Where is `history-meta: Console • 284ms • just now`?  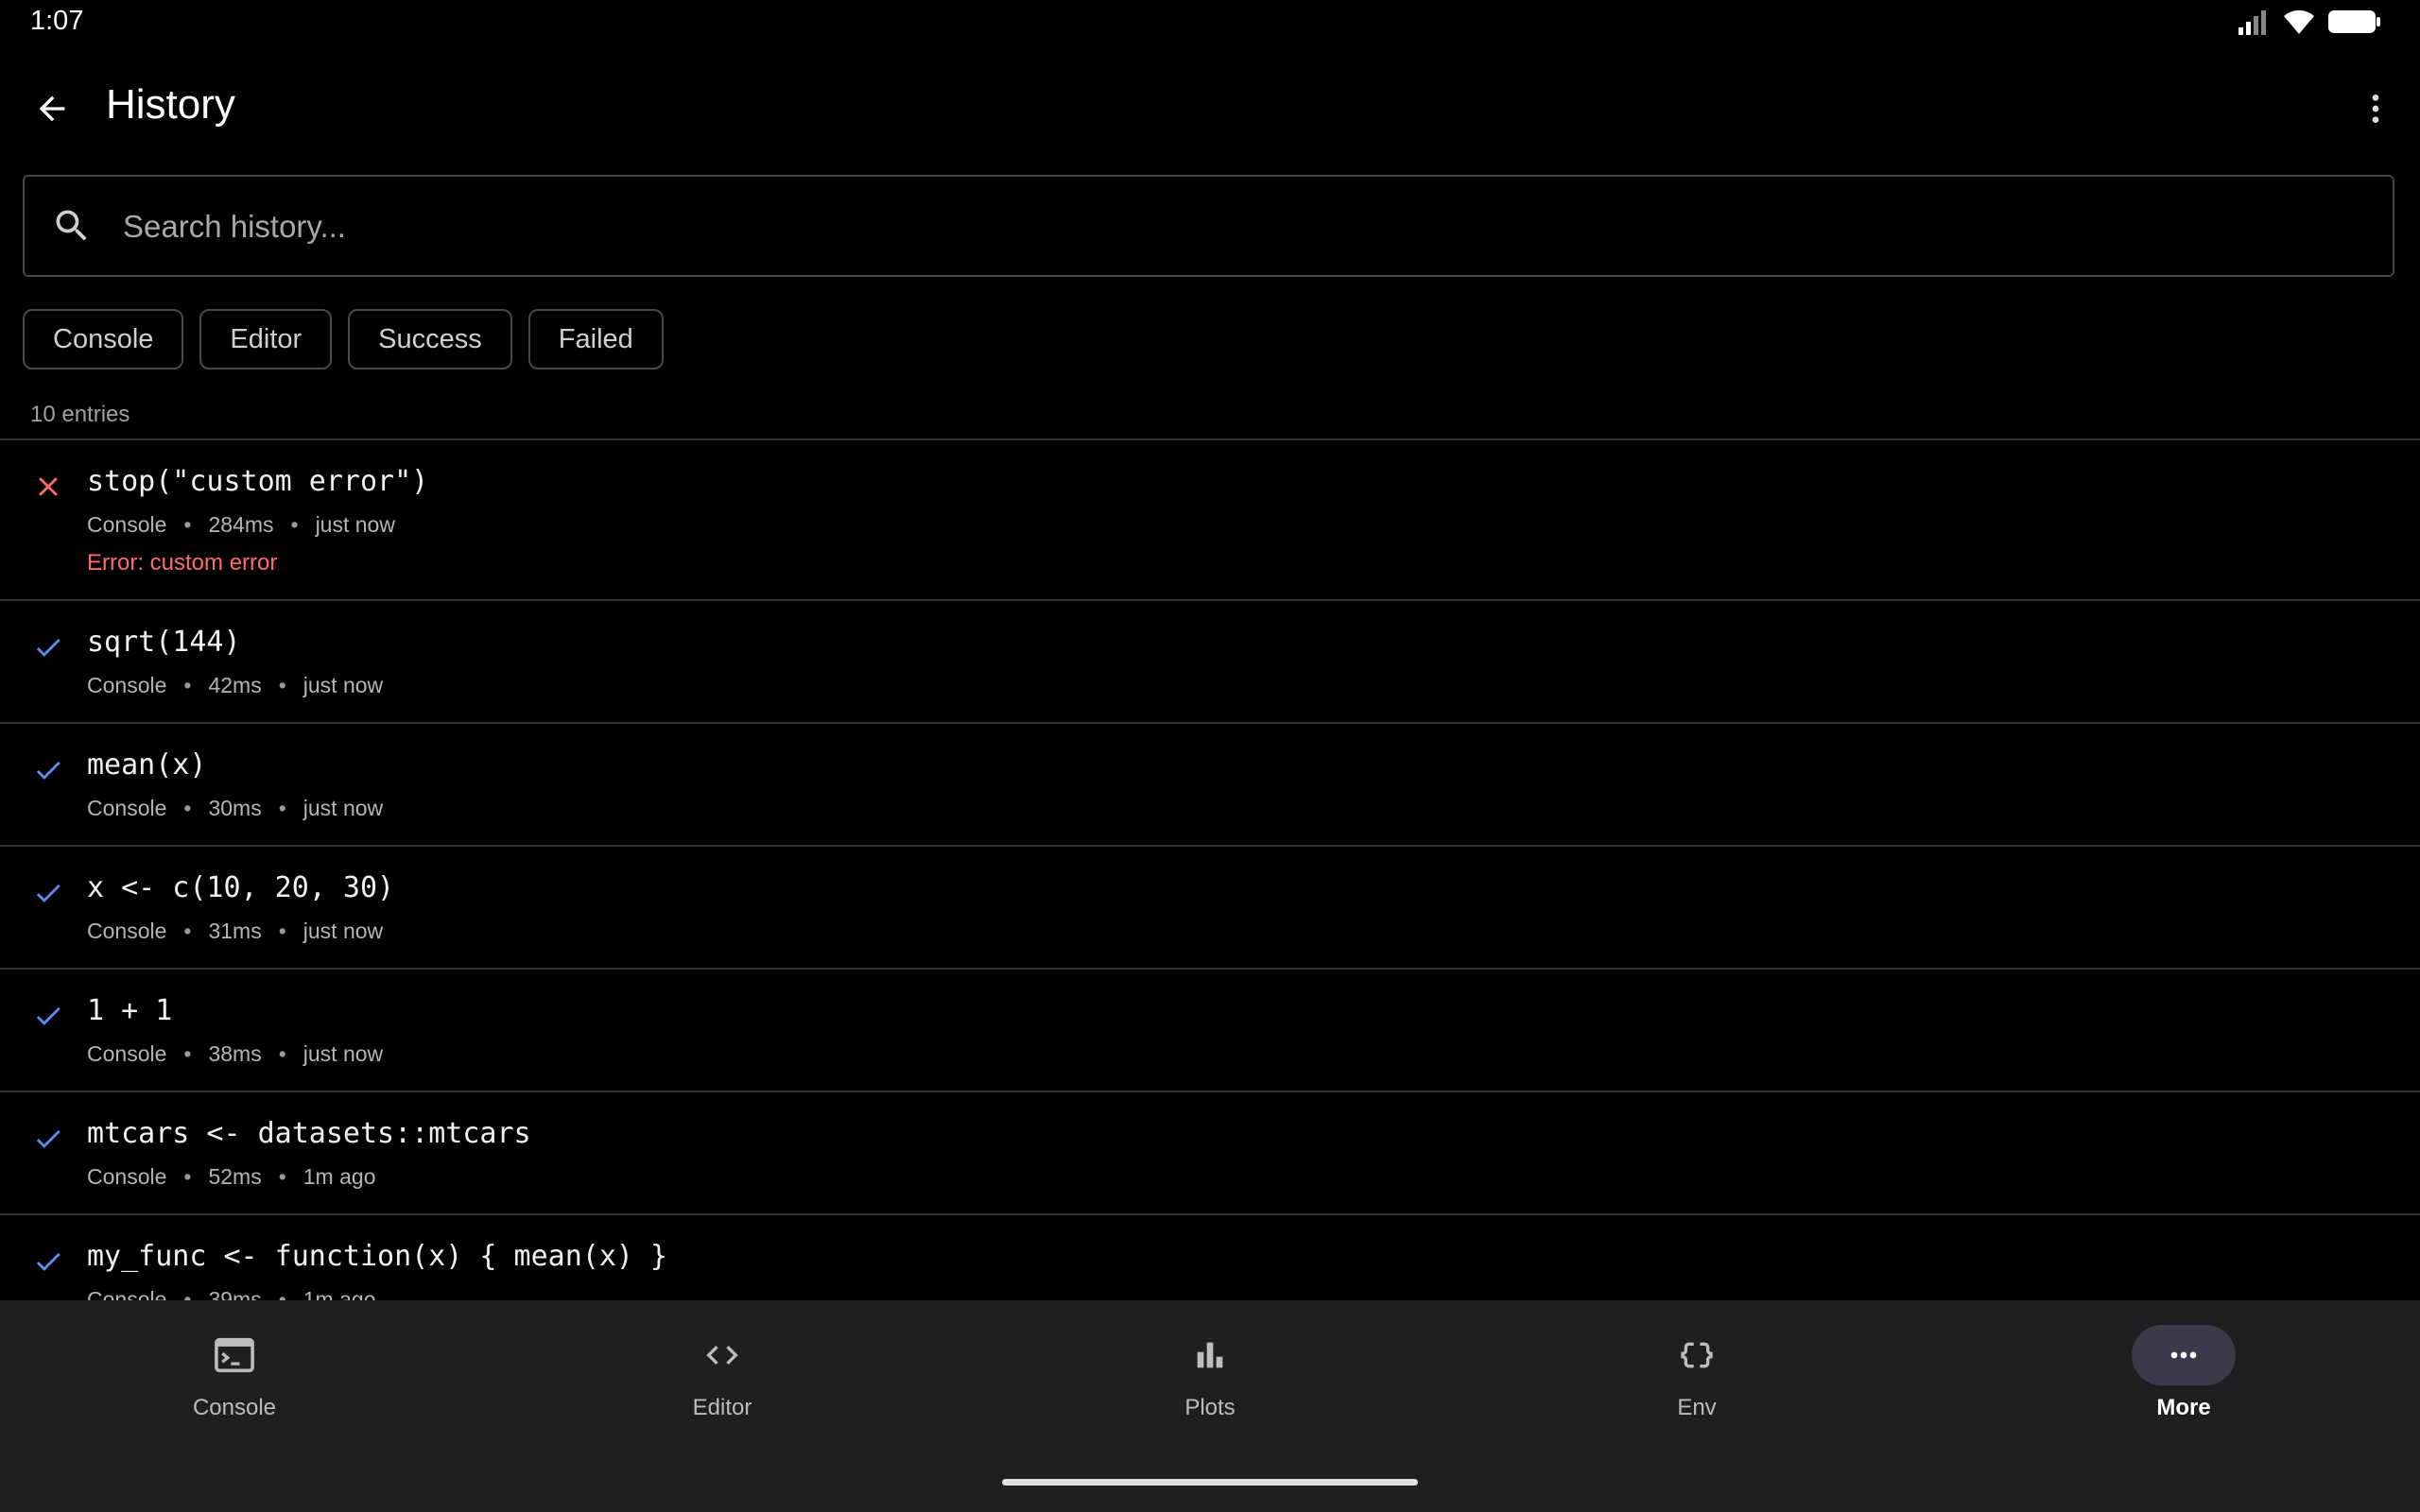 history-meta: Console • 284ms • just now is located at coordinates (241, 525).